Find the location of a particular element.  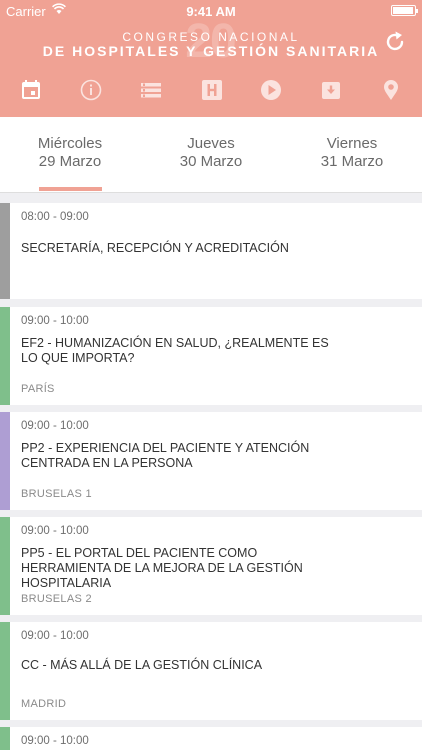

session-room: BRUSELAS 2 is located at coordinates (56, 599).